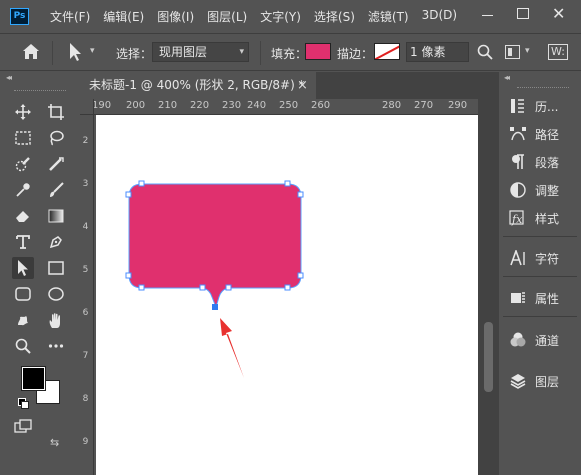 The image size is (581, 475). I want to click on home-icon, so click(31, 53).